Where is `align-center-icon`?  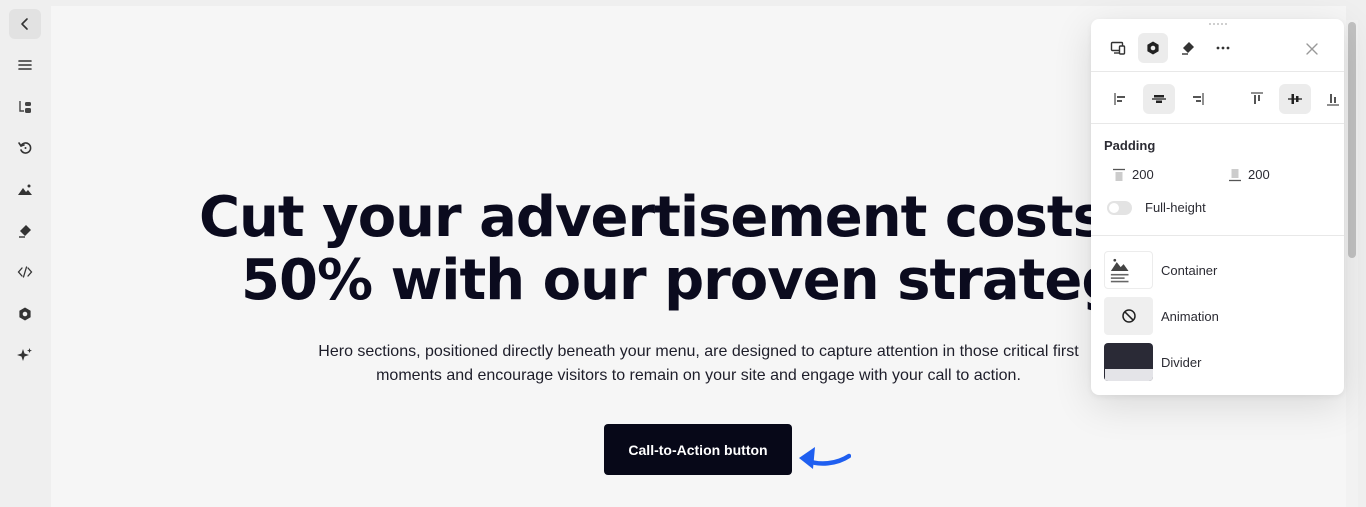
align-center-icon is located at coordinates (1159, 99).